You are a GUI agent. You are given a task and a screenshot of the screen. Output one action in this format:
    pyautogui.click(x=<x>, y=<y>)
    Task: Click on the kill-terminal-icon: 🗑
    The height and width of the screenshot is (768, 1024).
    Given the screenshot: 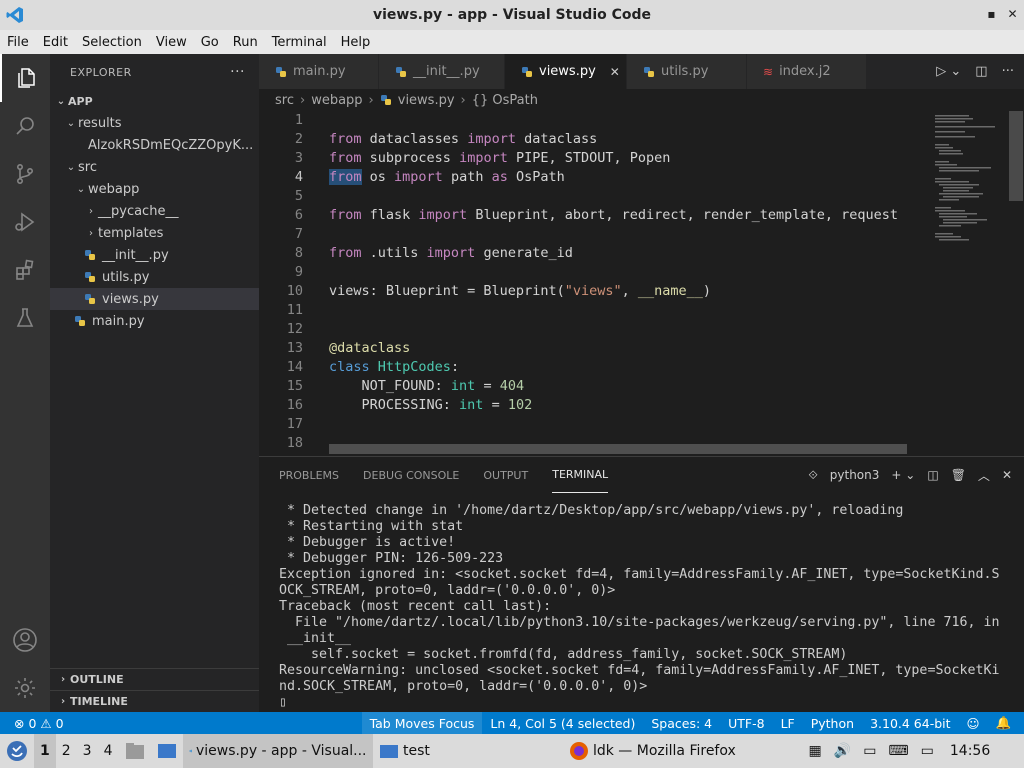 What is the action you would take?
    pyautogui.click(x=958, y=475)
    